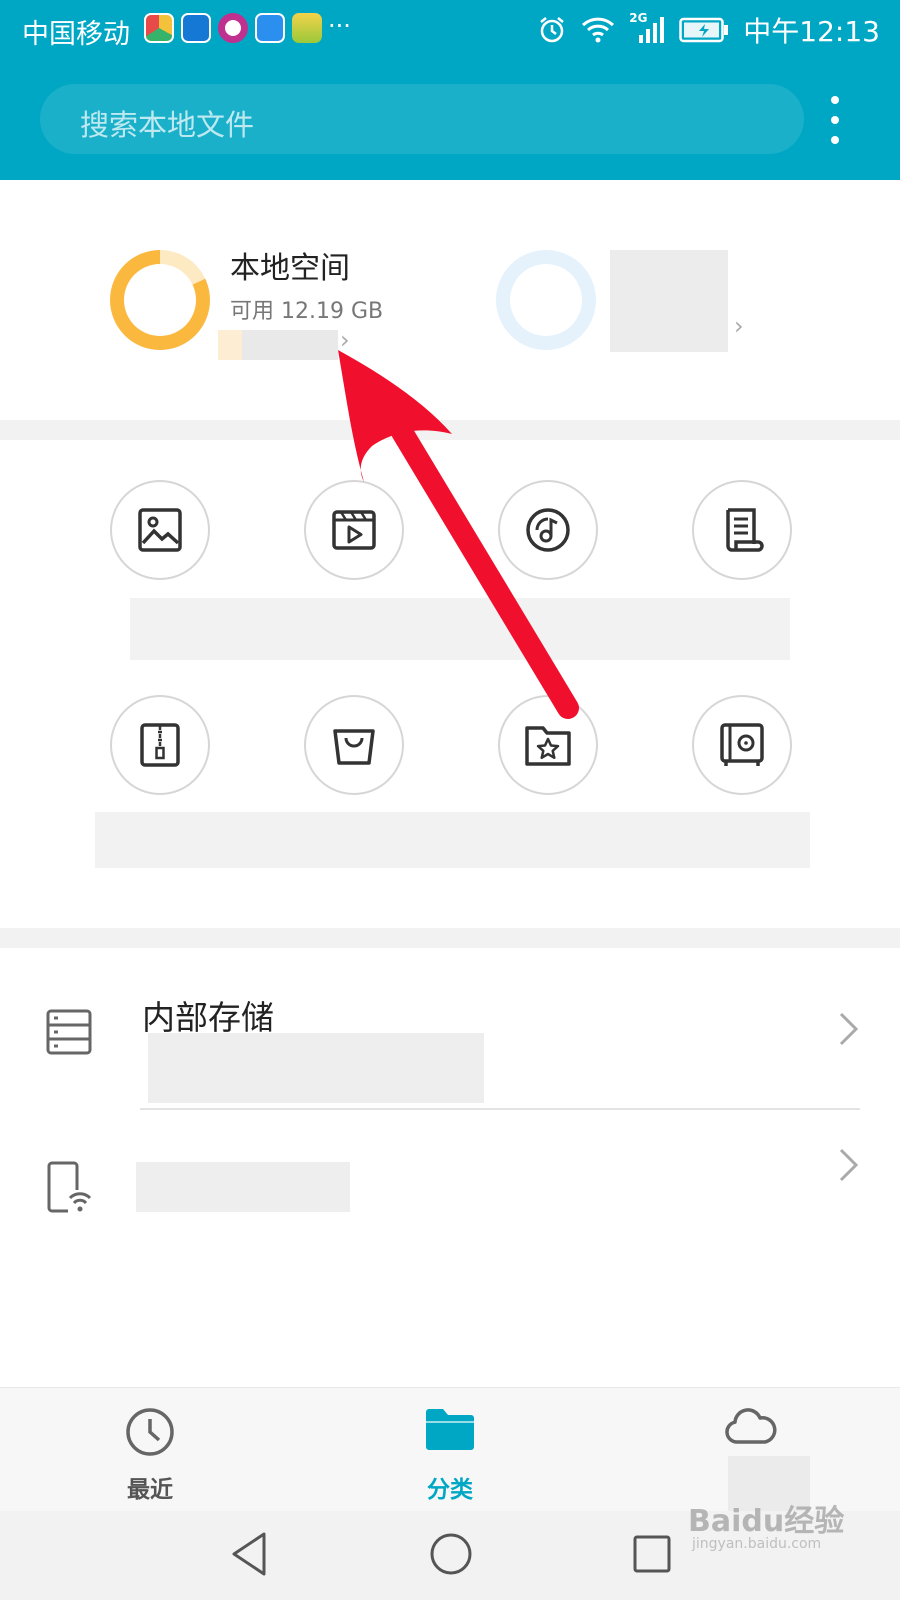 The width and height of the screenshot is (900, 1600). What do you see at coordinates (835, 120) in the screenshot?
I see `more-options-icon` at bounding box center [835, 120].